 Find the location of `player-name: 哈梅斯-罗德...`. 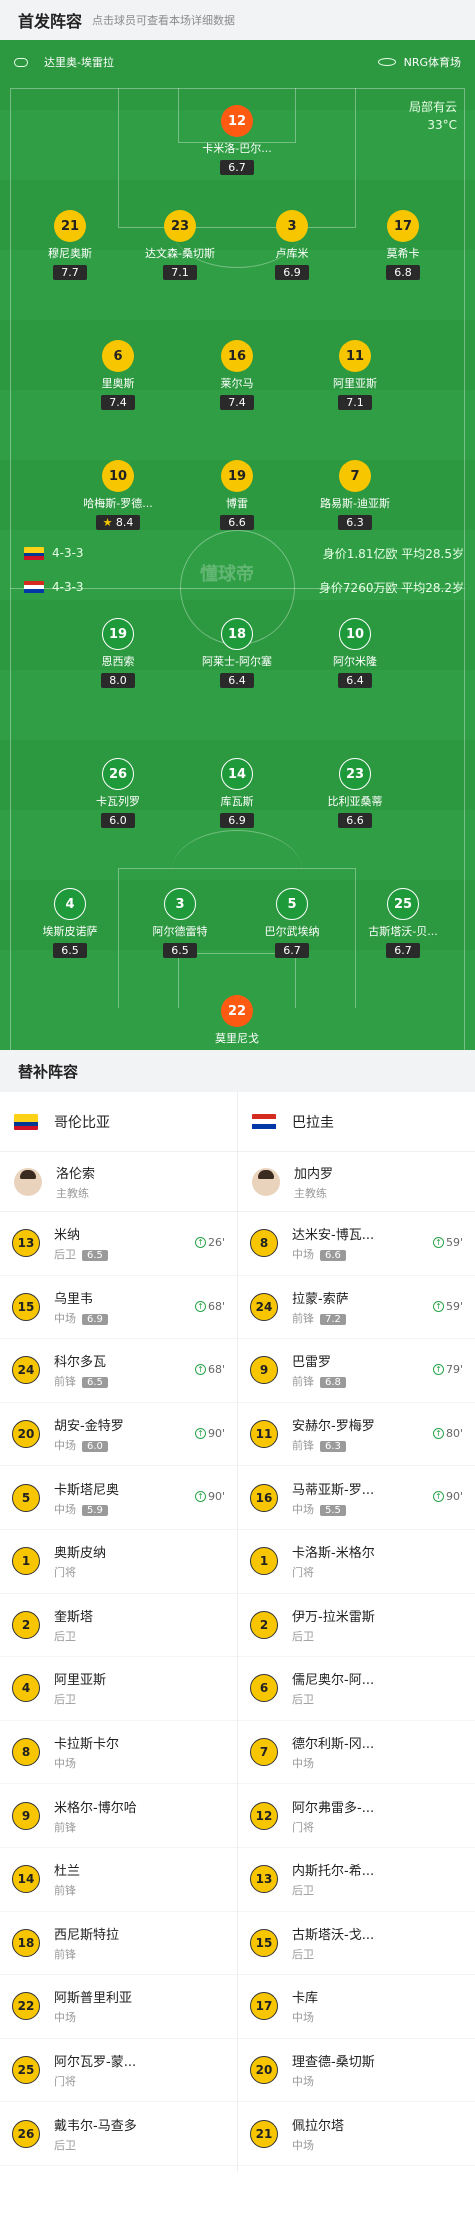

player-name: 哈梅斯-罗德... is located at coordinates (118, 503).